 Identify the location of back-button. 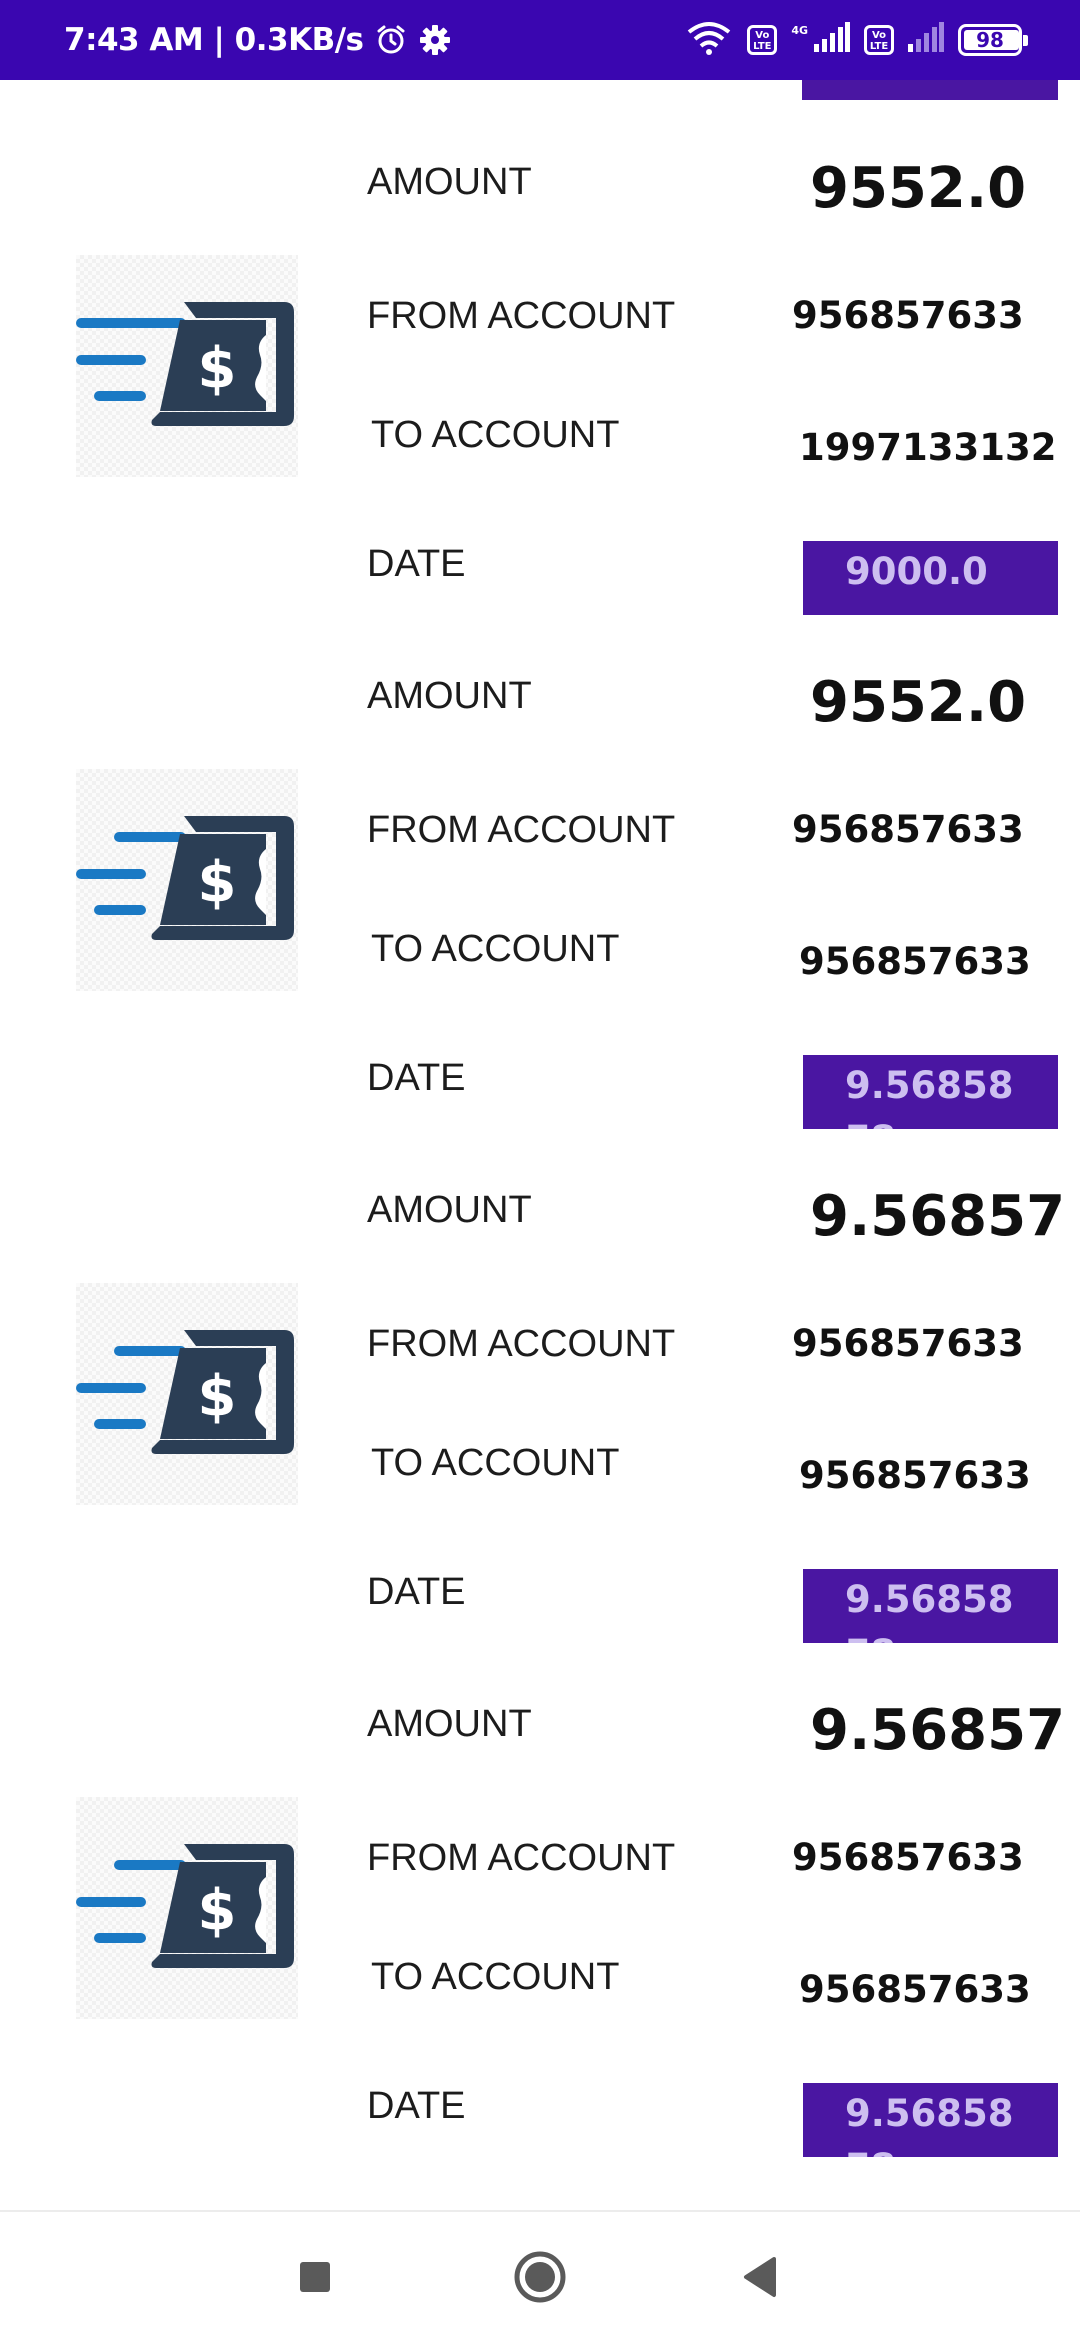
(760, 2276).